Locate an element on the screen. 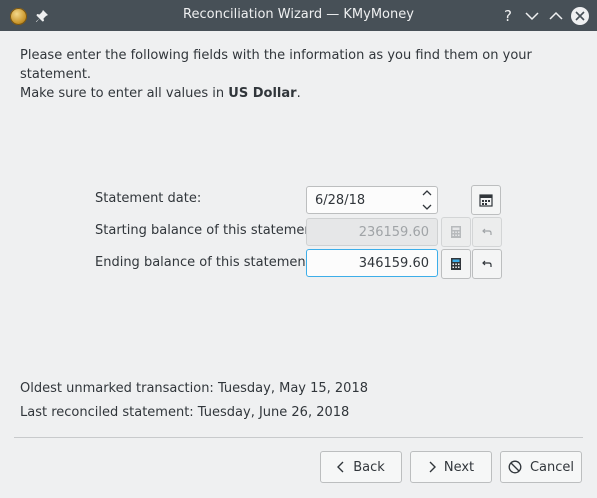 This screenshot has height=498, width=597. starting-balance-undo-button is located at coordinates (487, 232).